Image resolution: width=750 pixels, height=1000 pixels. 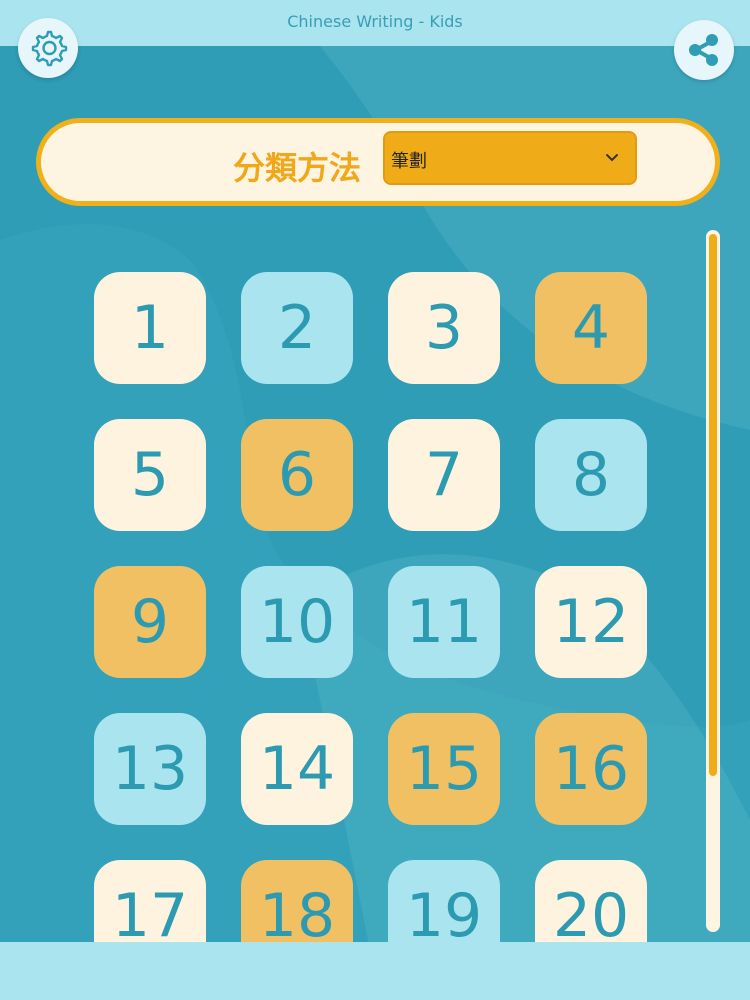 What do you see at coordinates (375, 21) in the screenshot?
I see `app-title: Chinese Writing - Kids` at bounding box center [375, 21].